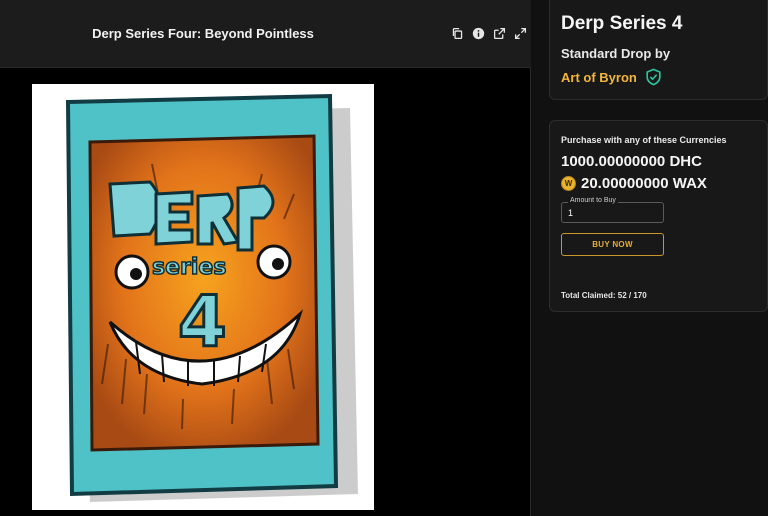  Describe the element at coordinates (612, 244) in the screenshot. I see `buy-now-button: BUY NOW` at that location.